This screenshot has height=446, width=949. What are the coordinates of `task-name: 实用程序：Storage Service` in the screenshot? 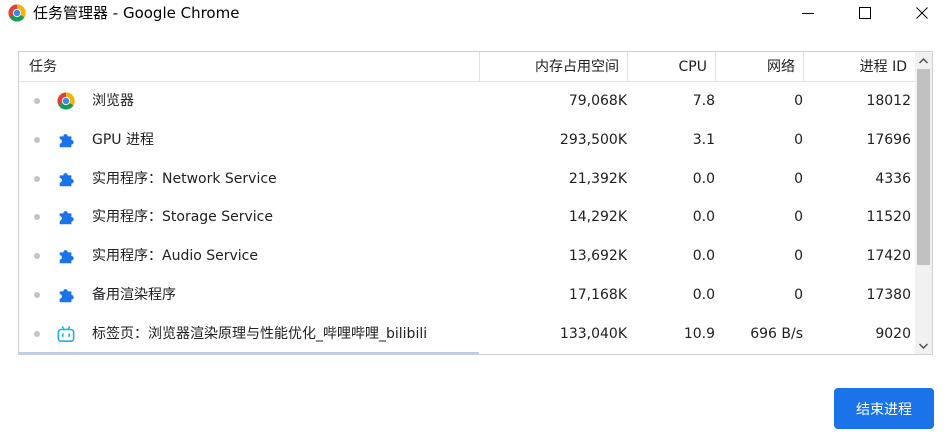 It's located at (182, 217).